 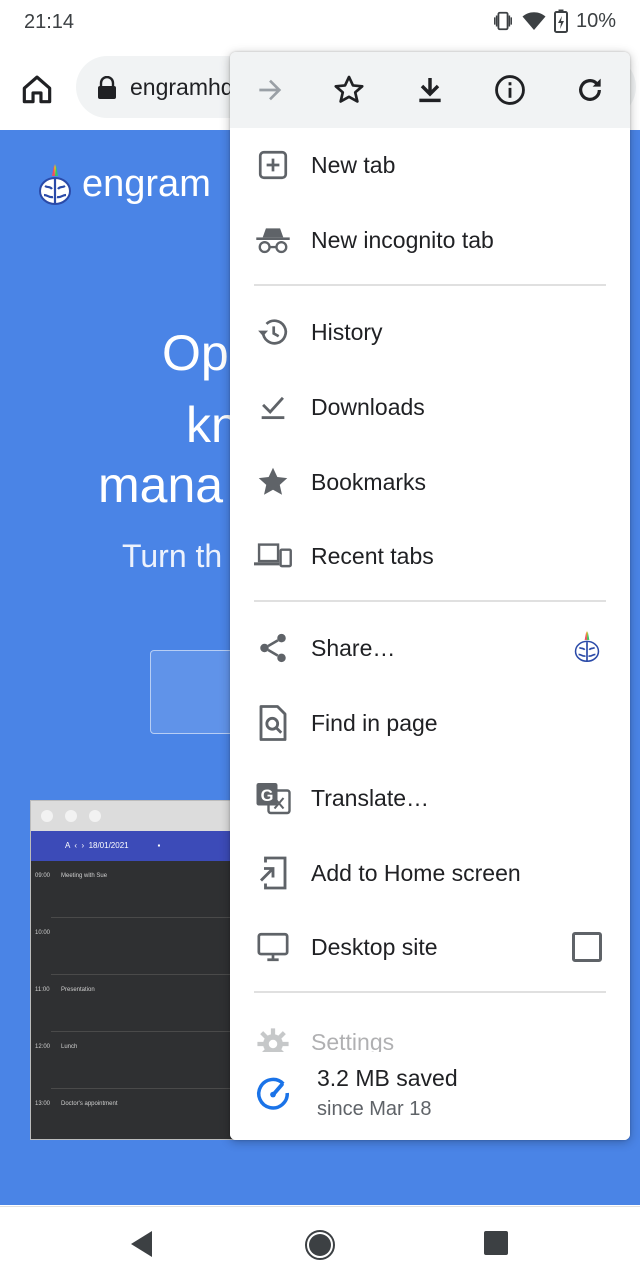 I want to click on status-time: 21:14, so click(x=49, y=22).